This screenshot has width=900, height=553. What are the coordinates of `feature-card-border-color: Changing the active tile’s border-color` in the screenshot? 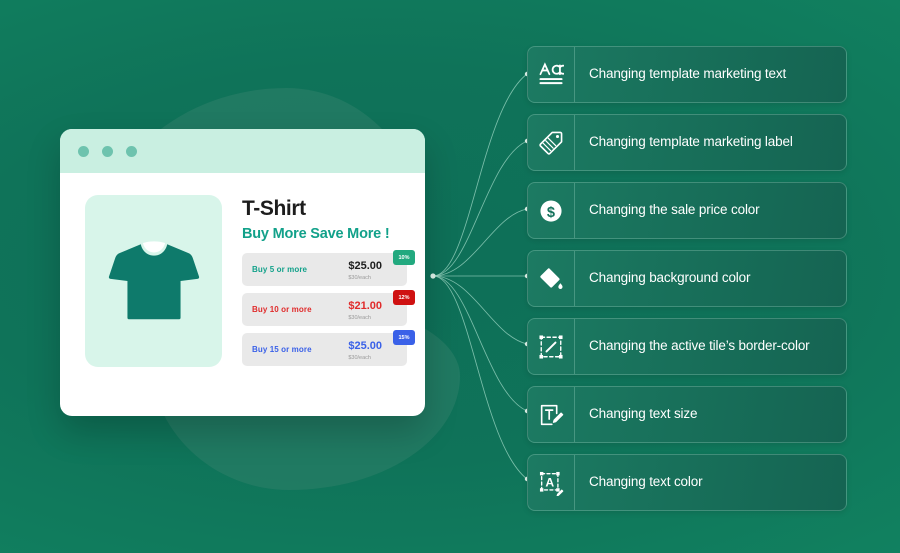 It's located at (687, 346).